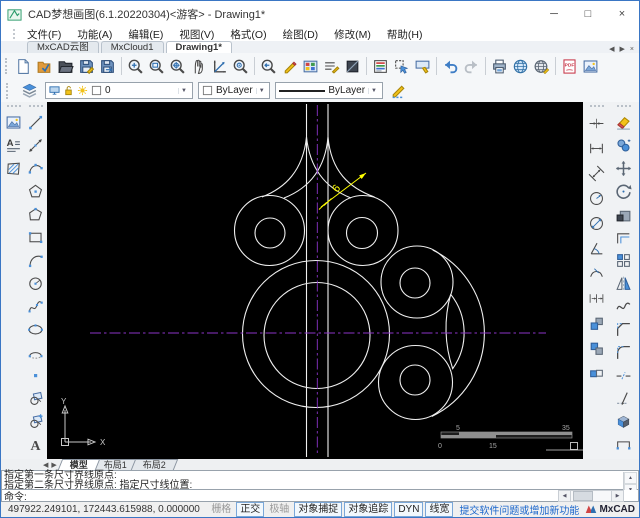  I want to click on explode-icon, so click(623, 421).